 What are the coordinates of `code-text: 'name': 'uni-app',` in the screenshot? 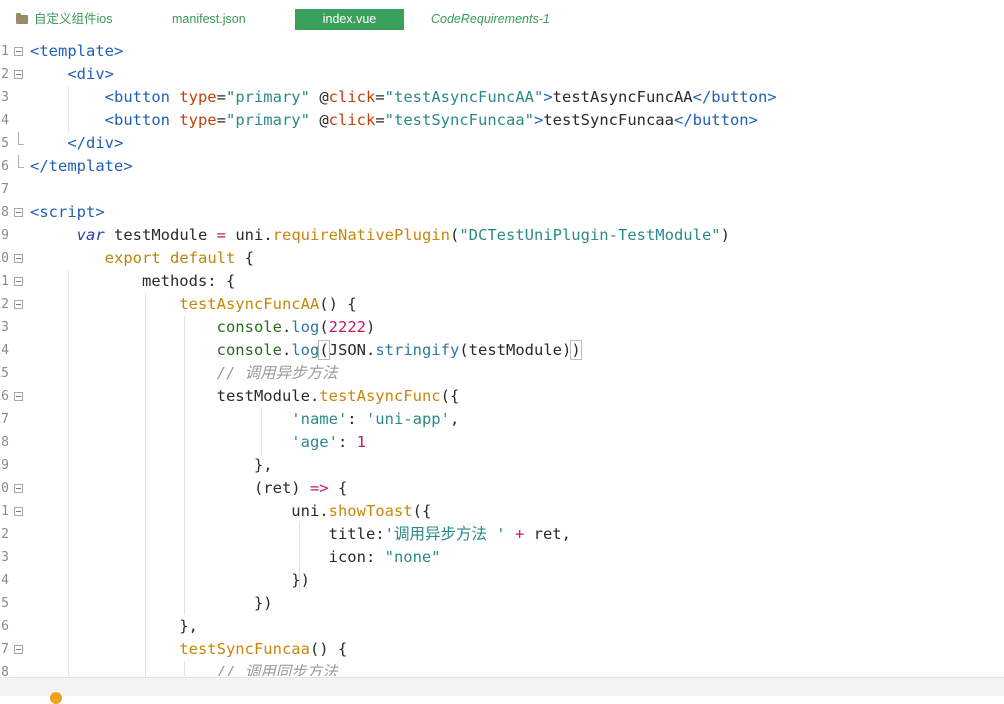 It's located at (244, 419).